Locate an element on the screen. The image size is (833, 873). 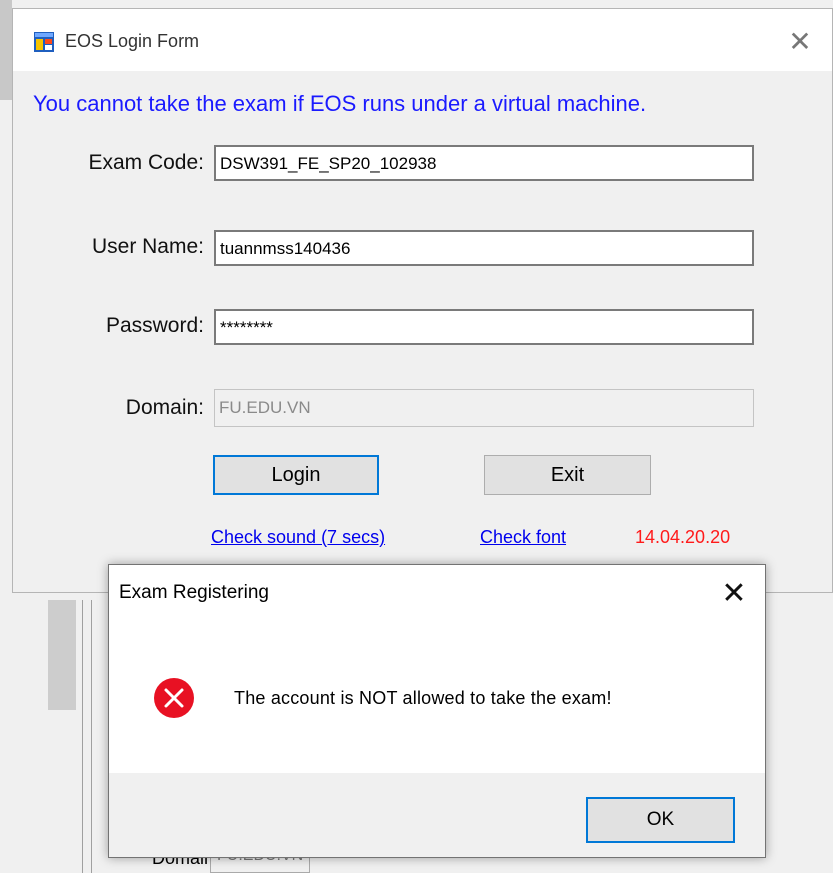
check-sound-link: Check sound (7 secs) is located at coordinates (298, 537).